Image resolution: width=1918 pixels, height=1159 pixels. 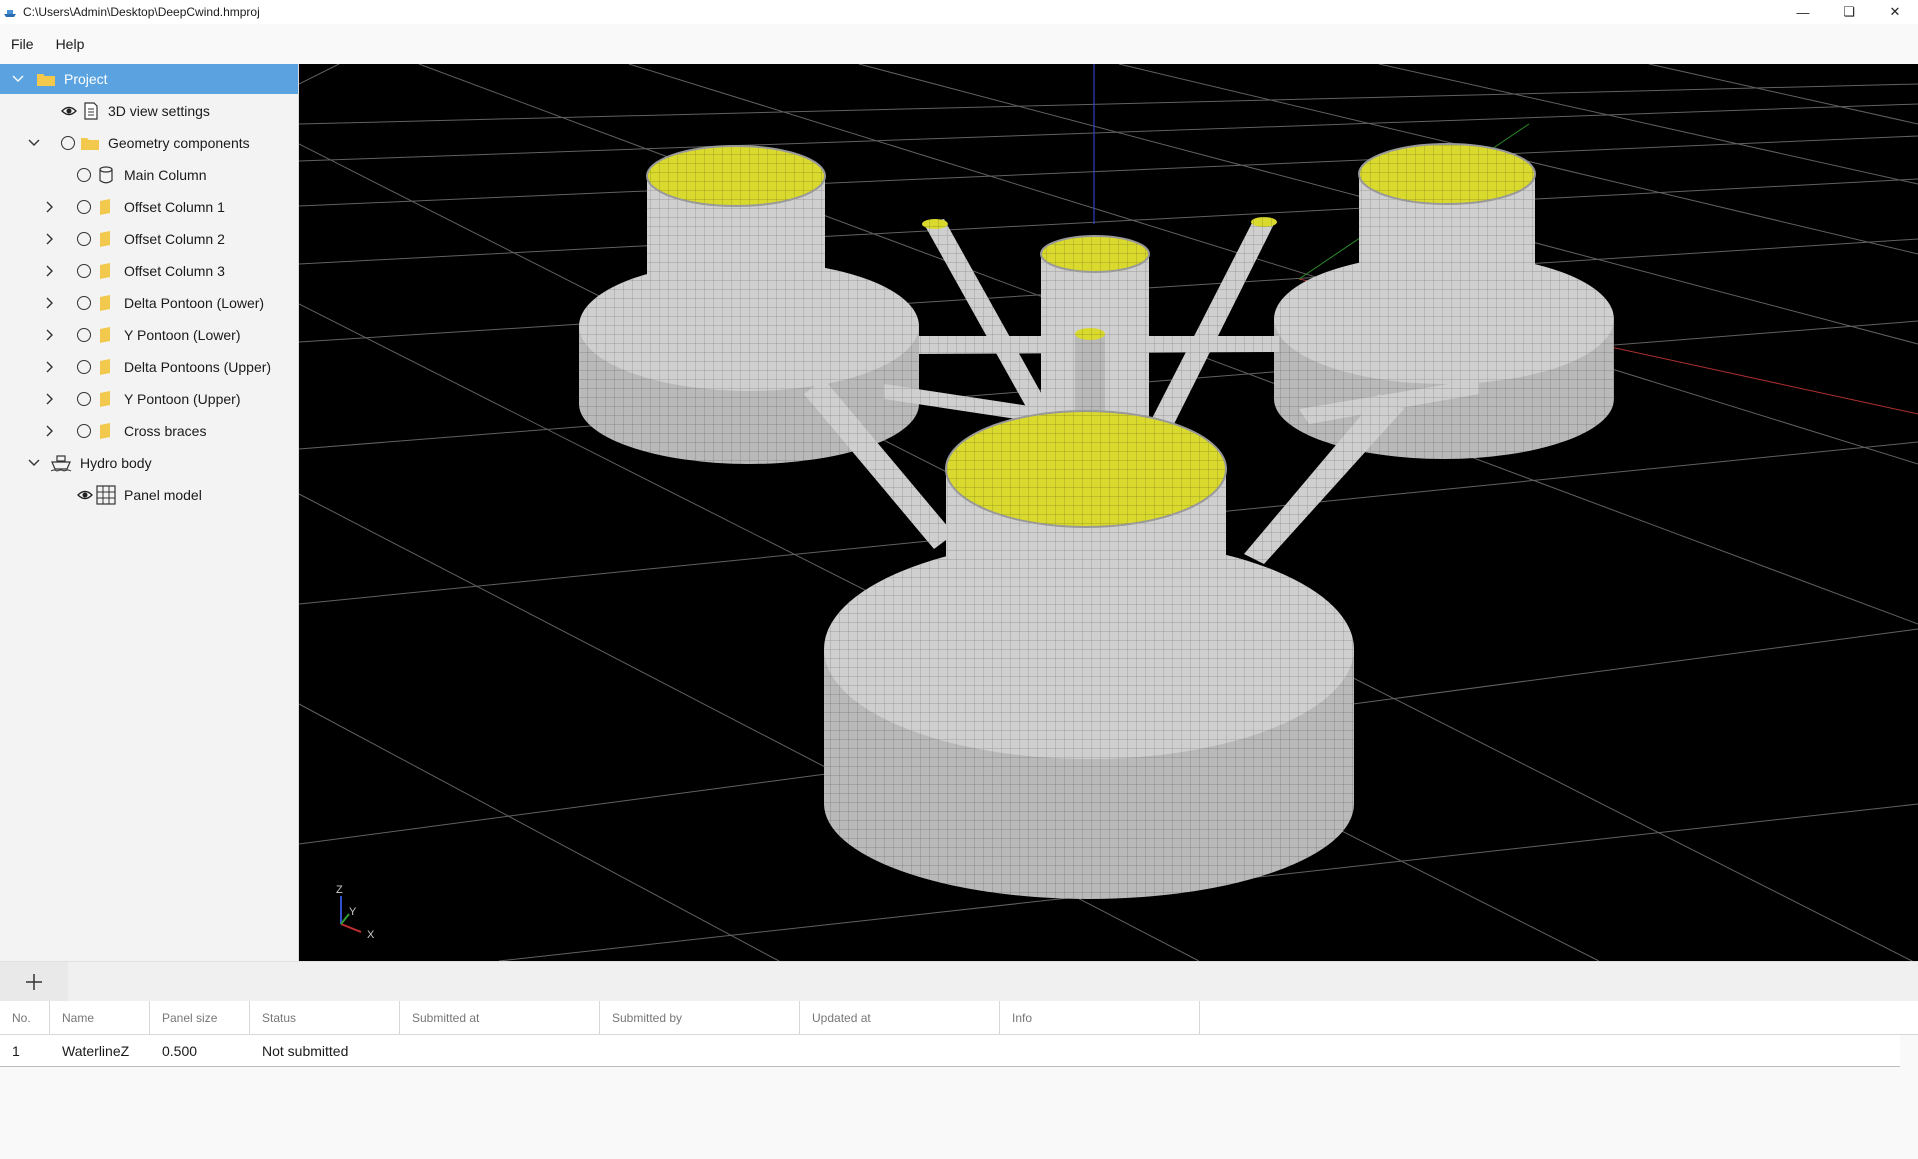 I want to click on tree-item-label: Panel model, so click(x=163, y=495).